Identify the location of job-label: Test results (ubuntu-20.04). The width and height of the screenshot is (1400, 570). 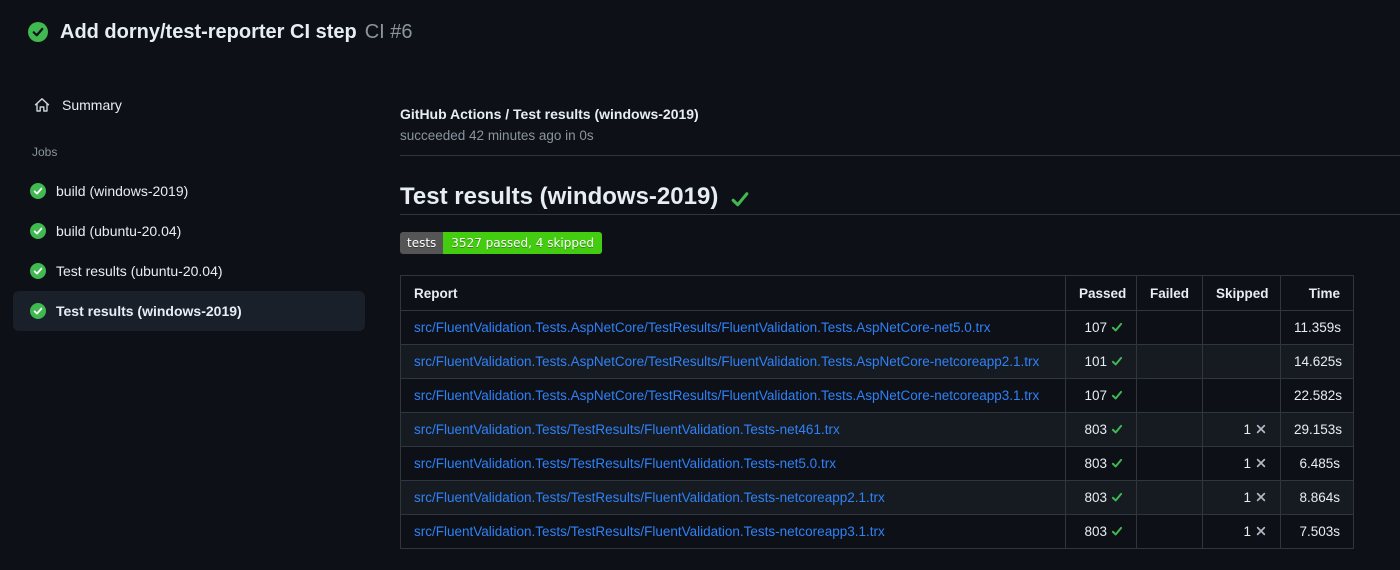
(139, 271).